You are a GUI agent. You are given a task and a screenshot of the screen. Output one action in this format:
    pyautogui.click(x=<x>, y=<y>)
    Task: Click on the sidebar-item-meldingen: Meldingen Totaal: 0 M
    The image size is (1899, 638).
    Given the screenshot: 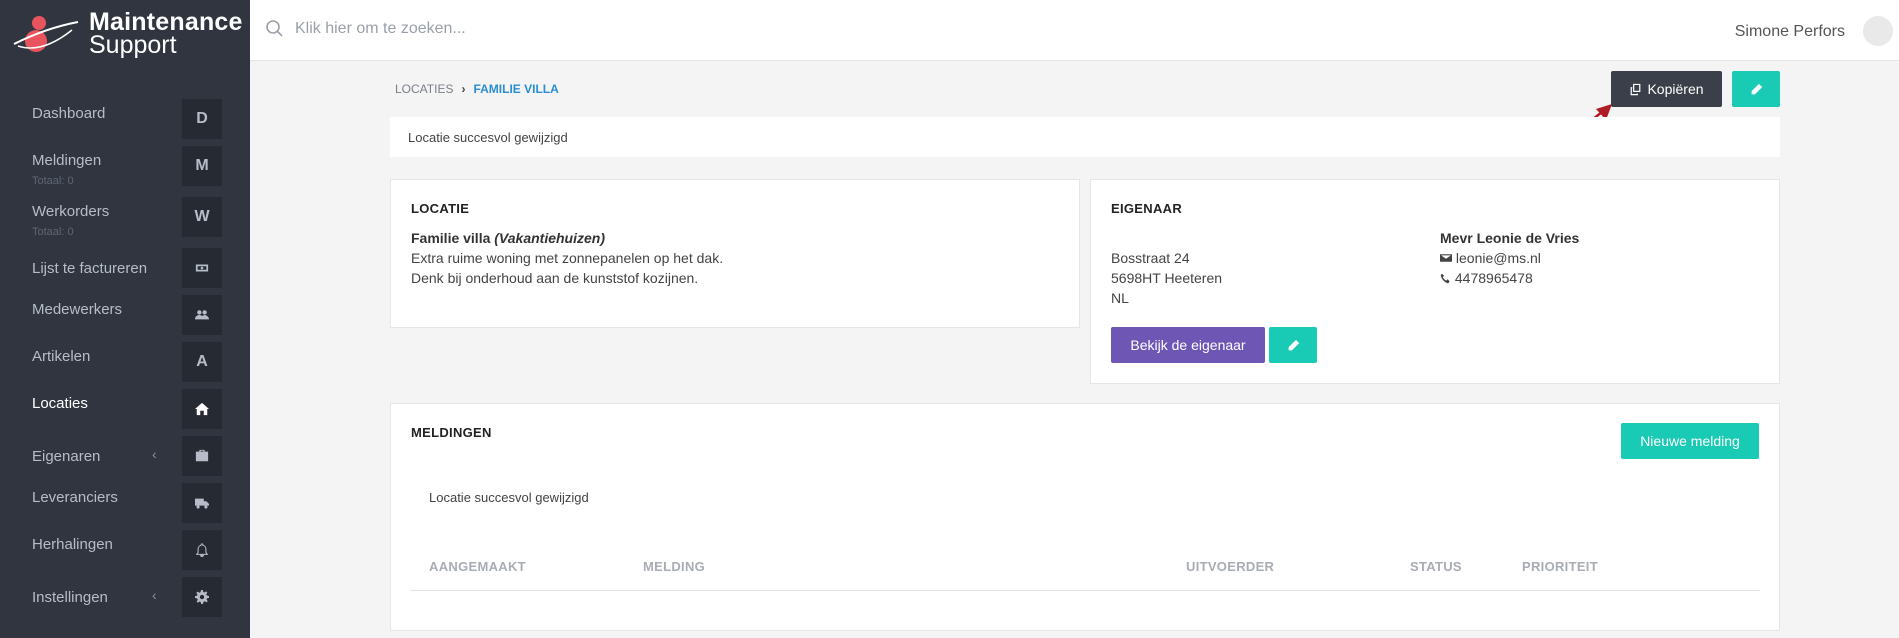 What is the action you would take?
    pyautogui.click(x=125, y=166)
    